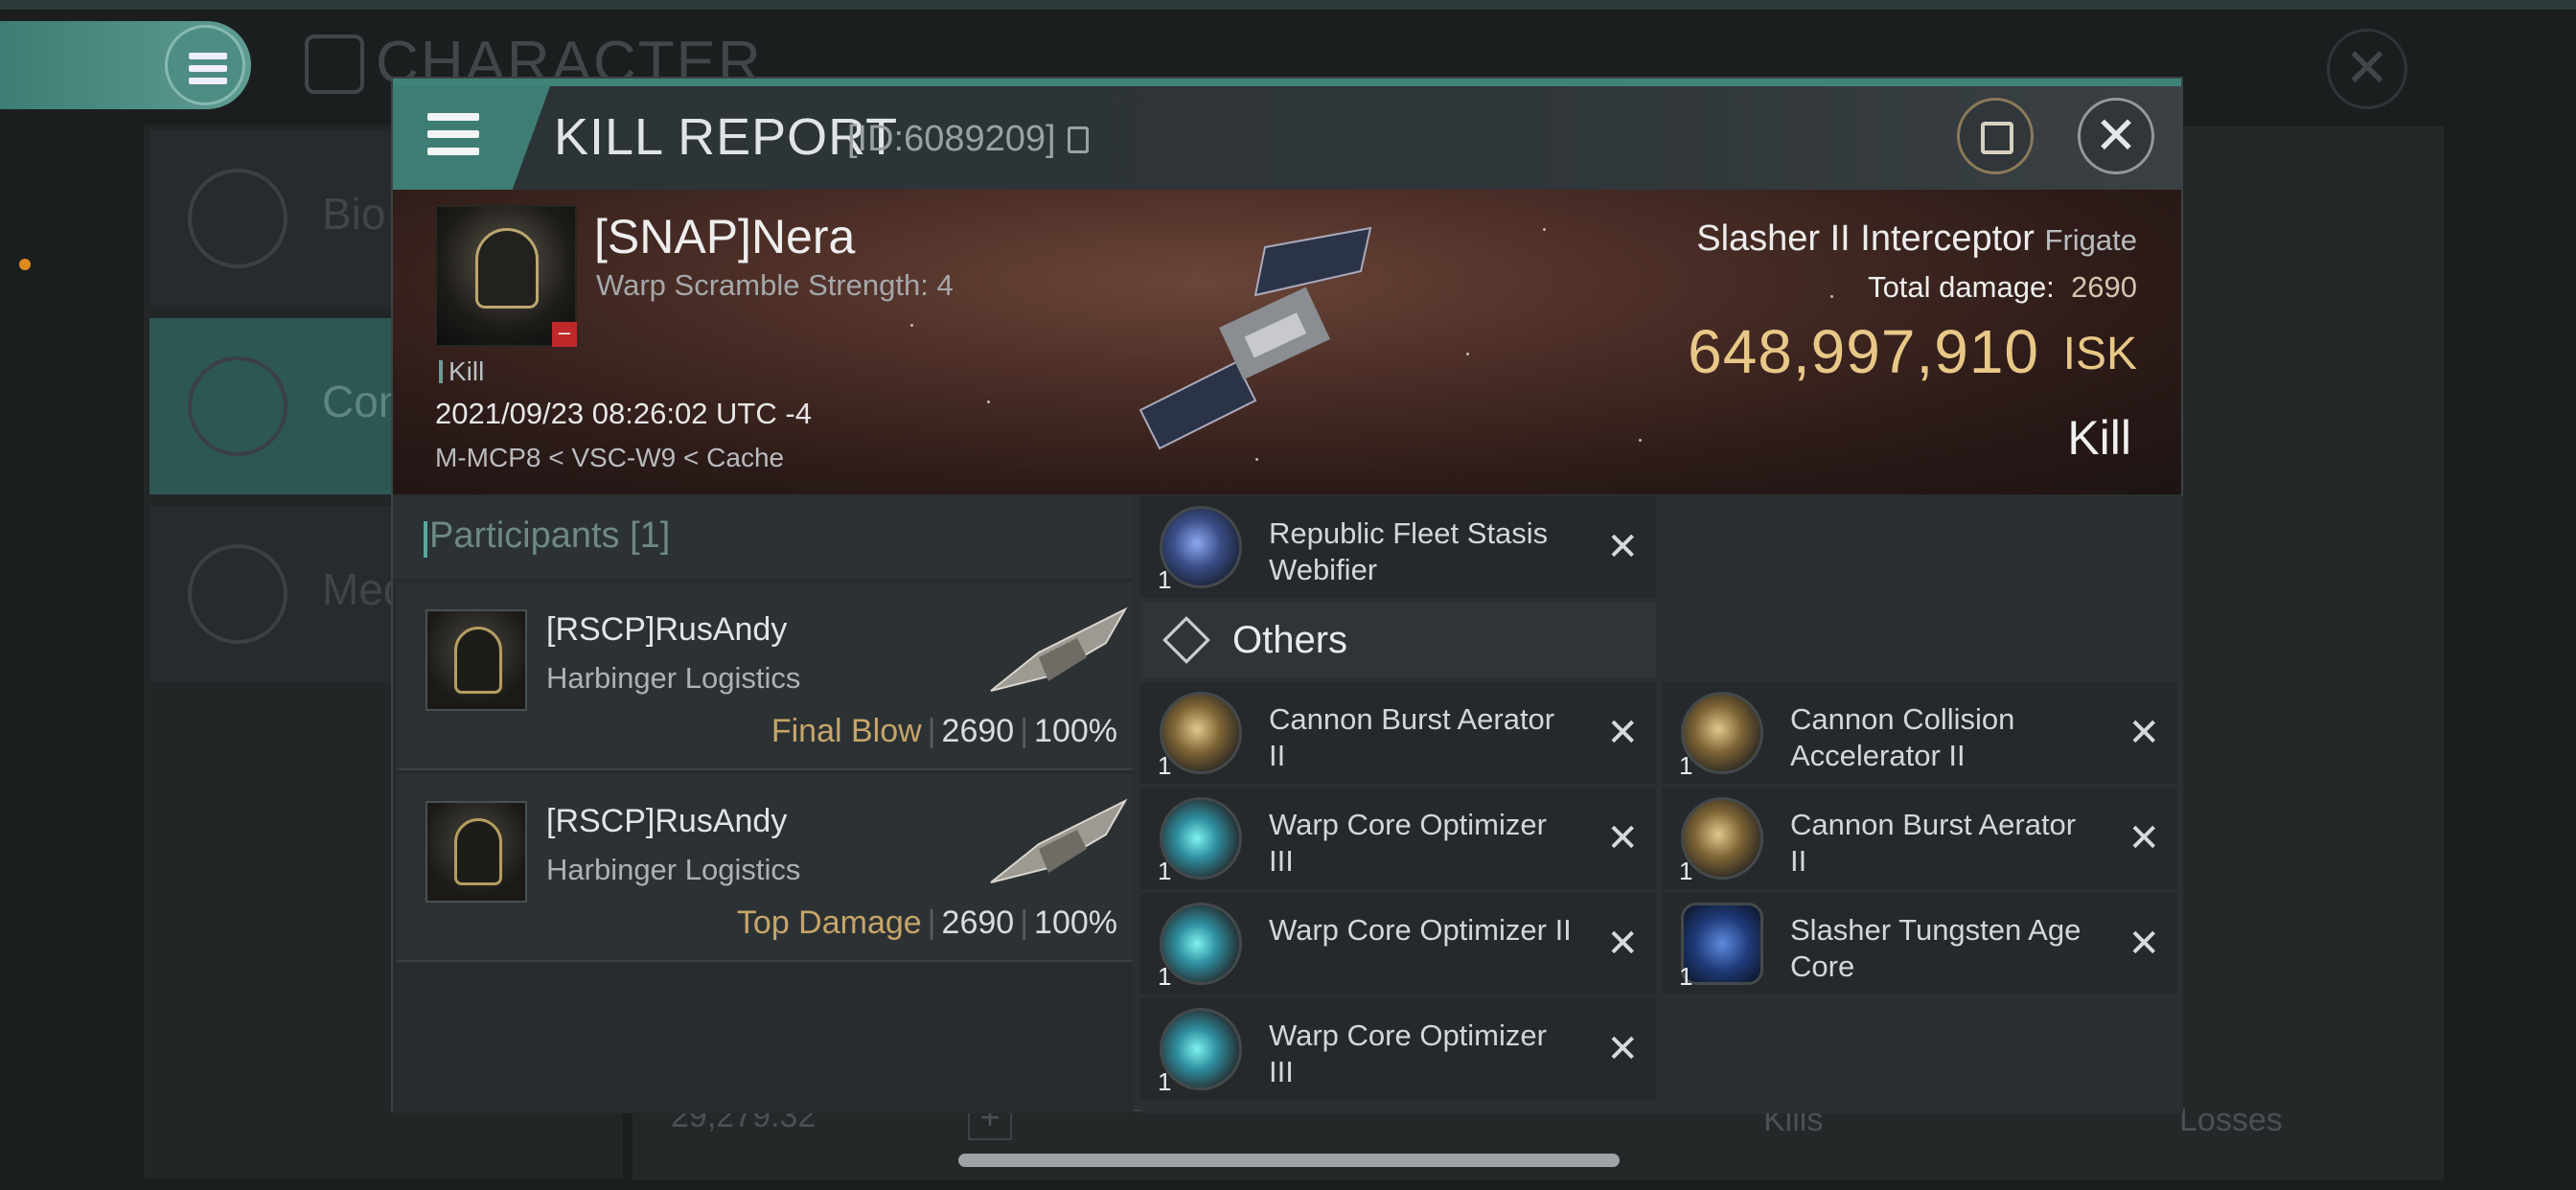 Image resolution: width=2576 pixels, height=1190 pixels. I want to click on losses-tab: Losses, so click(2231, 1121).